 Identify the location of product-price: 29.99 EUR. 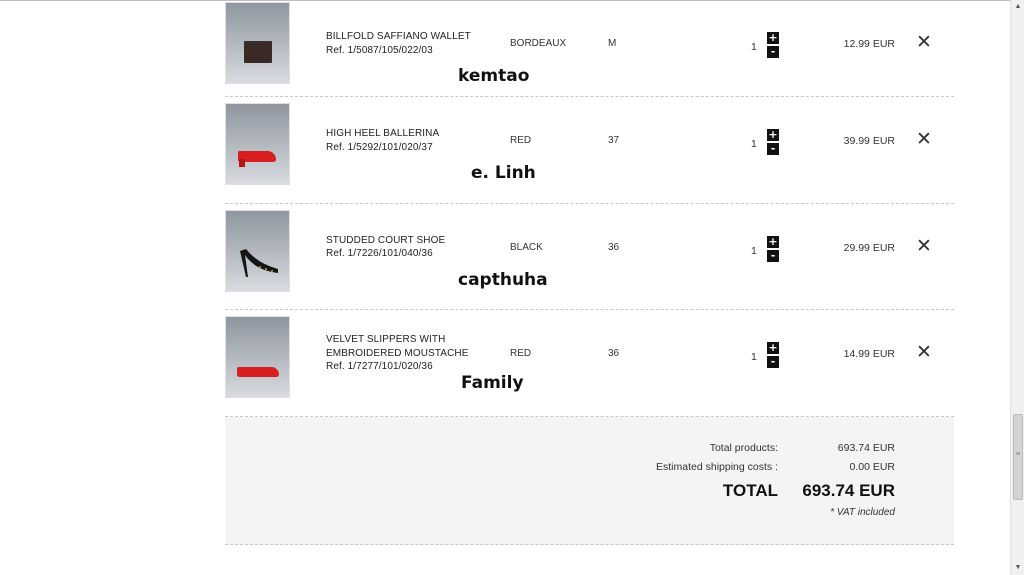
(869, 247).